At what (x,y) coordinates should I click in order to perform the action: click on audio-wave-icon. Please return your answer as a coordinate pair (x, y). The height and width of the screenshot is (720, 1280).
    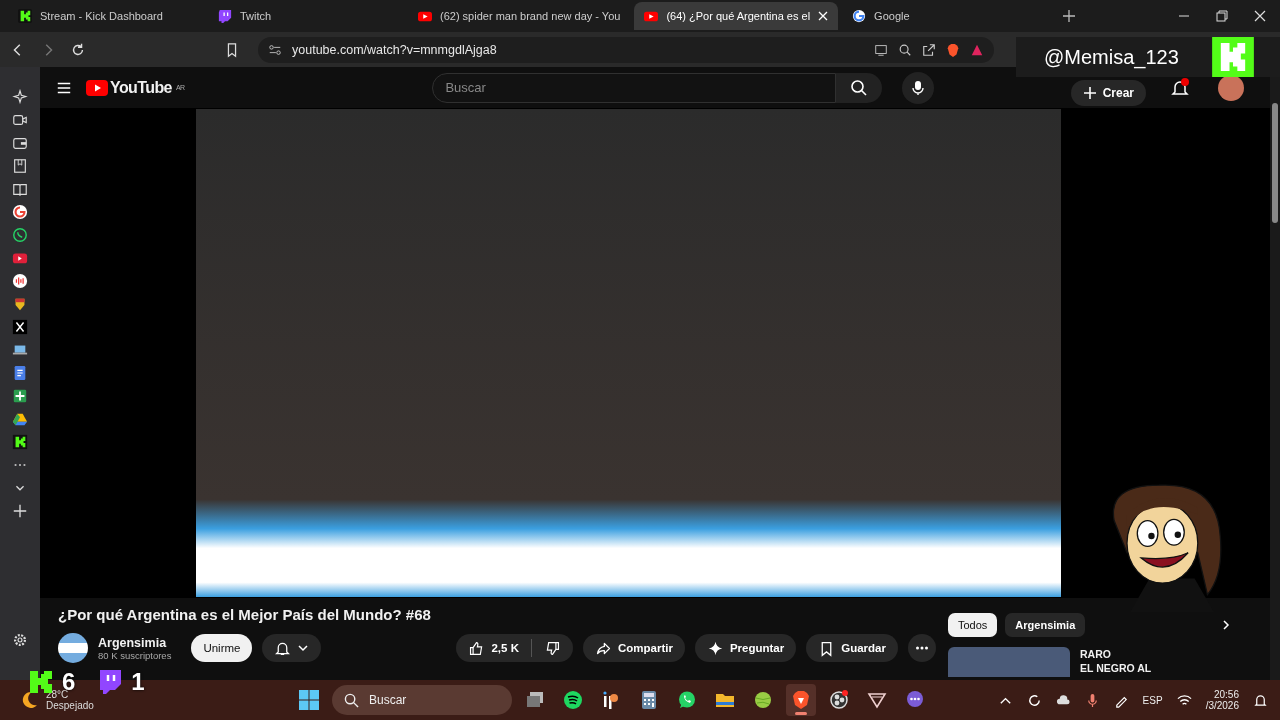
    Looking at the image, I should click on (20, 281).